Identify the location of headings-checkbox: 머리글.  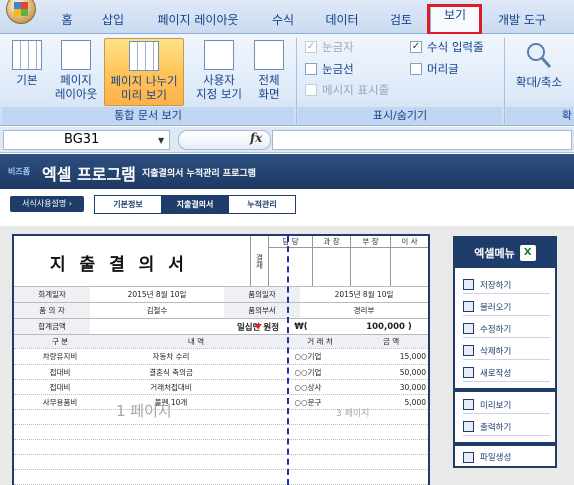
(434, 69).